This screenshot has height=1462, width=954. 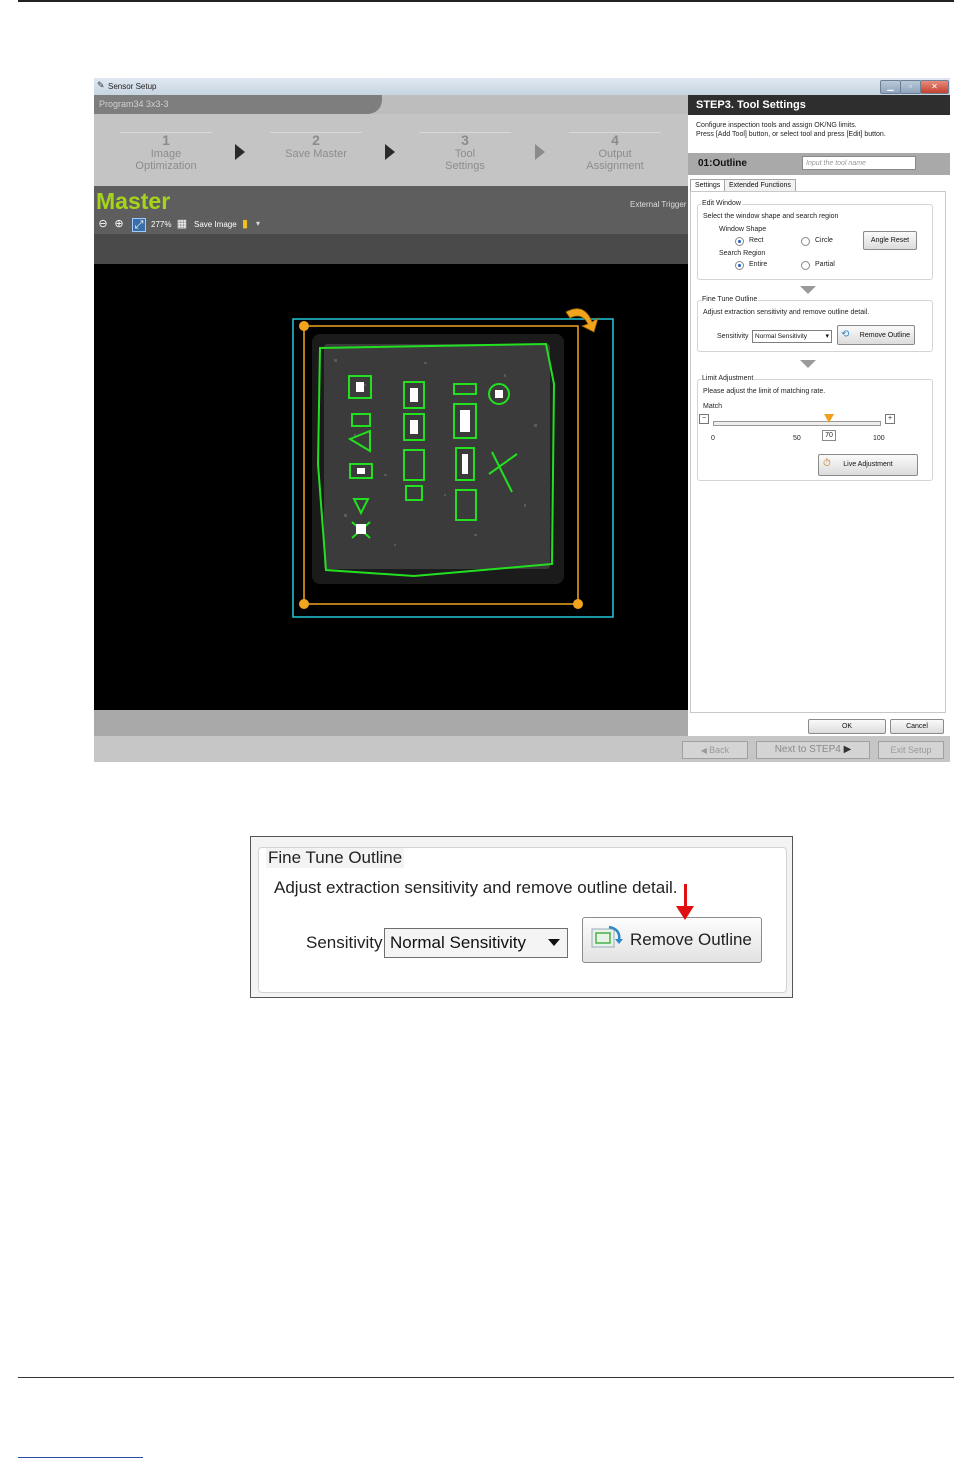 I want to click on callout-remove-outline-label: Remove Outline, so click(x=691, y=939).